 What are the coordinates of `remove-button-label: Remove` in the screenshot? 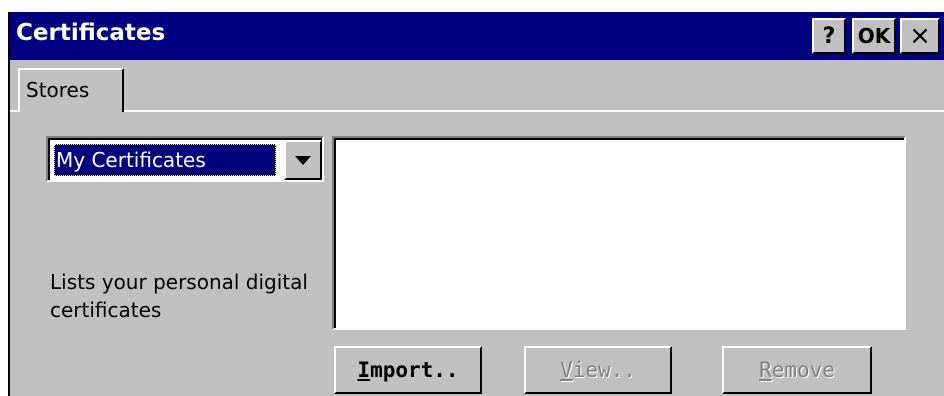 It's located at (797, 370).